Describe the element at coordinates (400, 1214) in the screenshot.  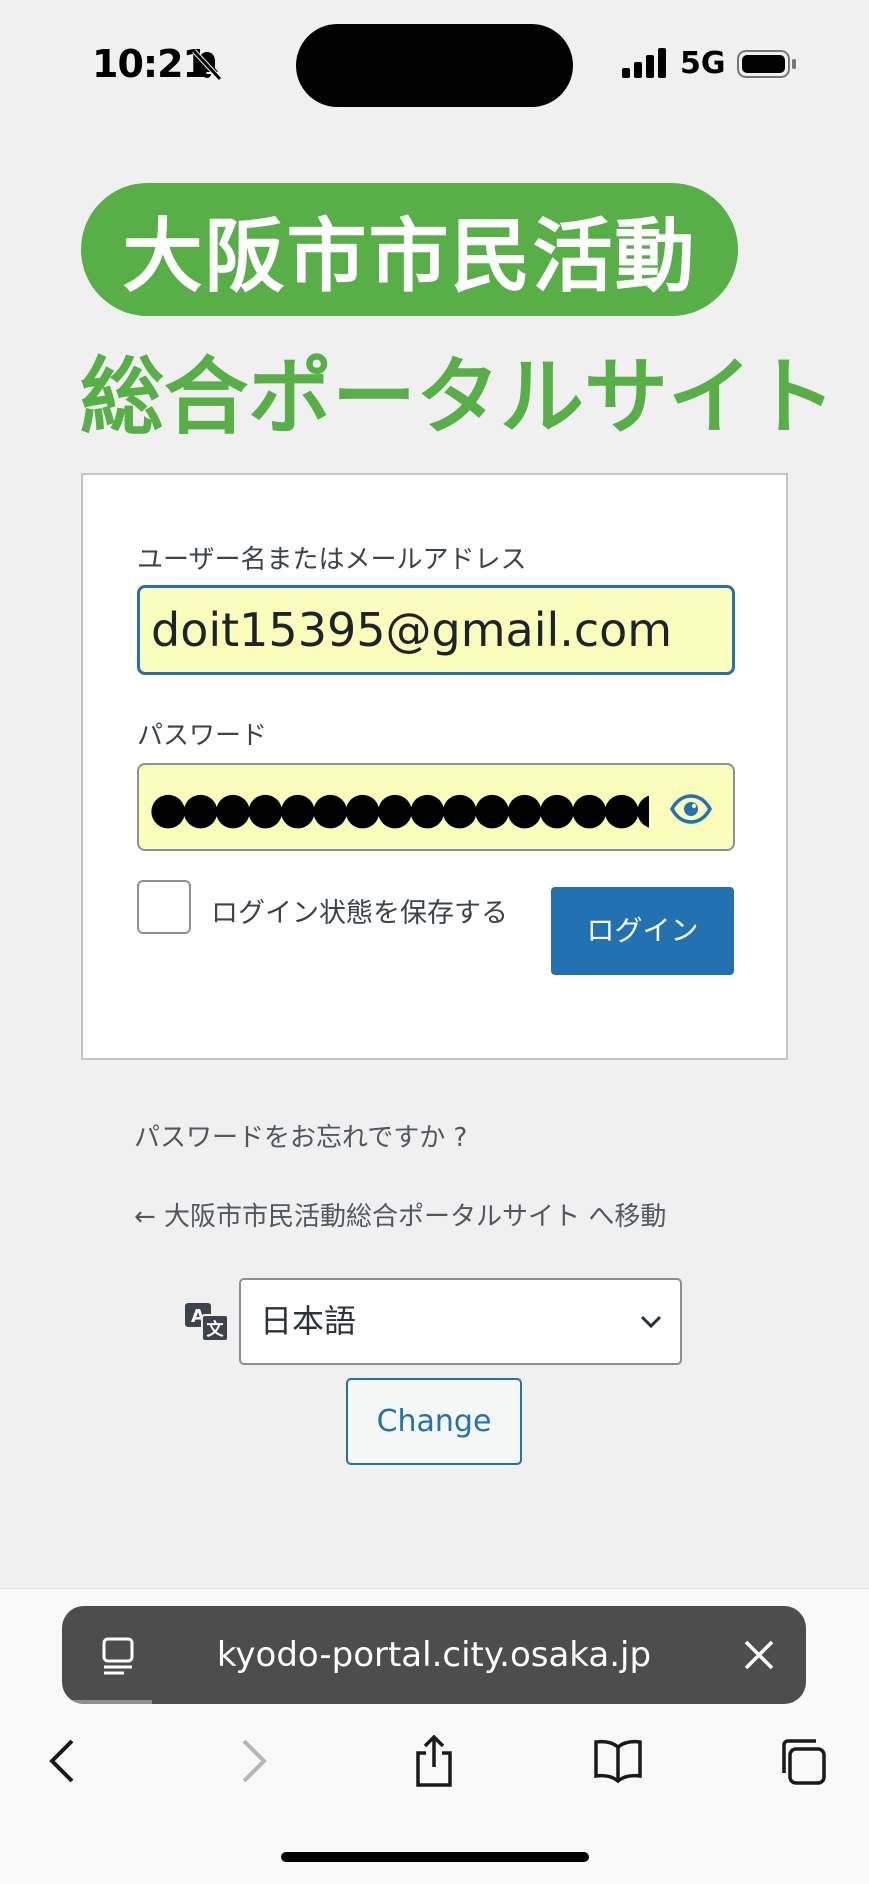
I see `back-to-site-link: ← 大阪市市民活動総合ポータルサイト へ移動` at that location.